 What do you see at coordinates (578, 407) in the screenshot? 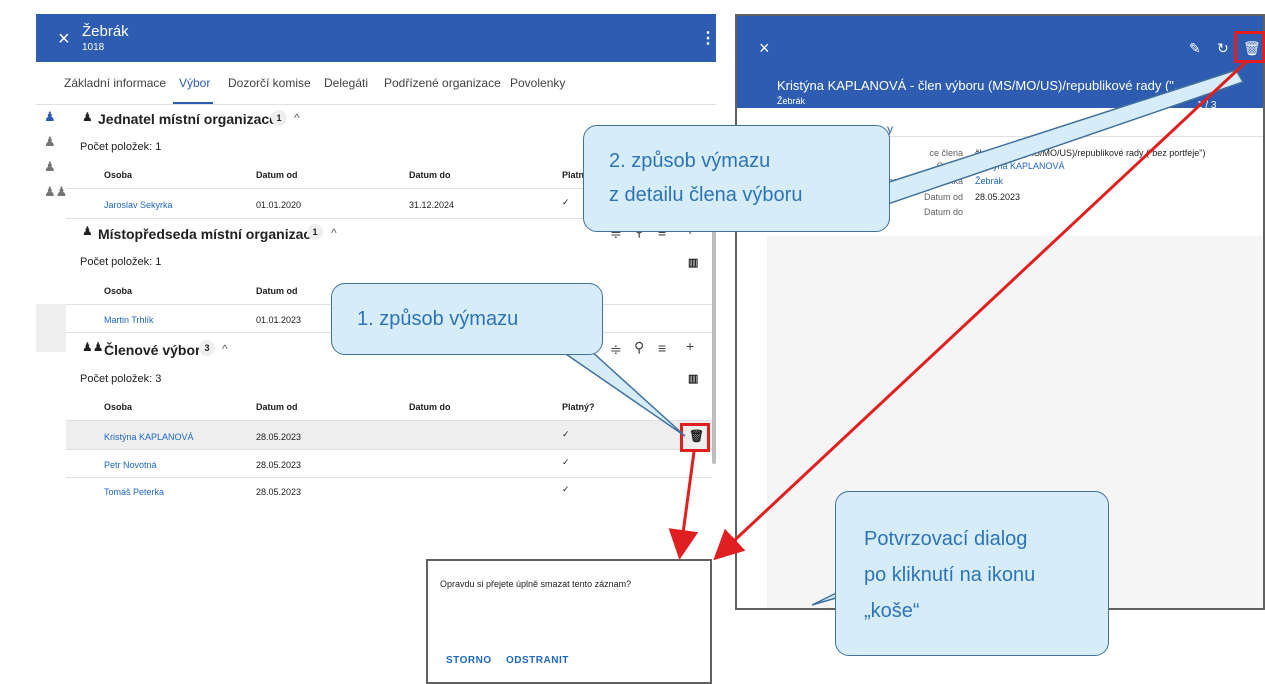
I see `column-header: Platný?` at bounding box center [578, 407].